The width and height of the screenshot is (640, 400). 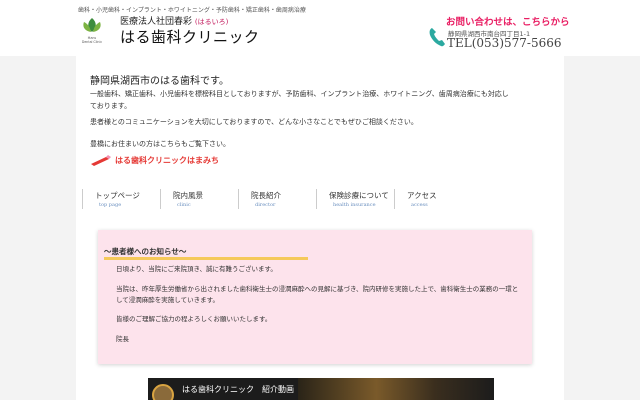 What do you see at coordinates (110, 205) in the screenshot?
I see `nav-item-sublabel: top page` at bounding box center [110, 205].